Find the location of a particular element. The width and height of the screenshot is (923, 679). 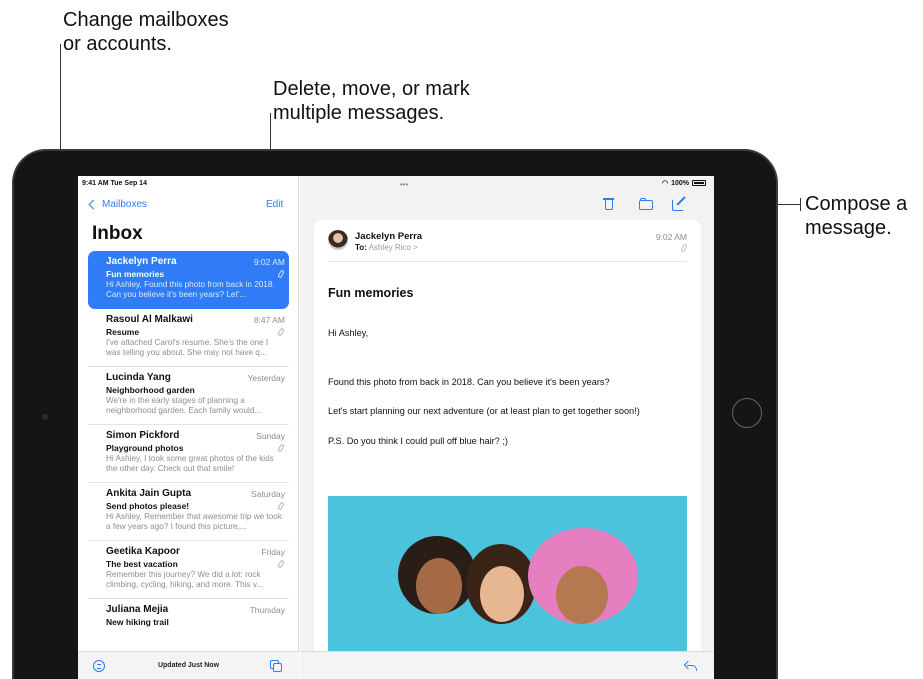

time: Sunday is located at coordinates (270, 436).